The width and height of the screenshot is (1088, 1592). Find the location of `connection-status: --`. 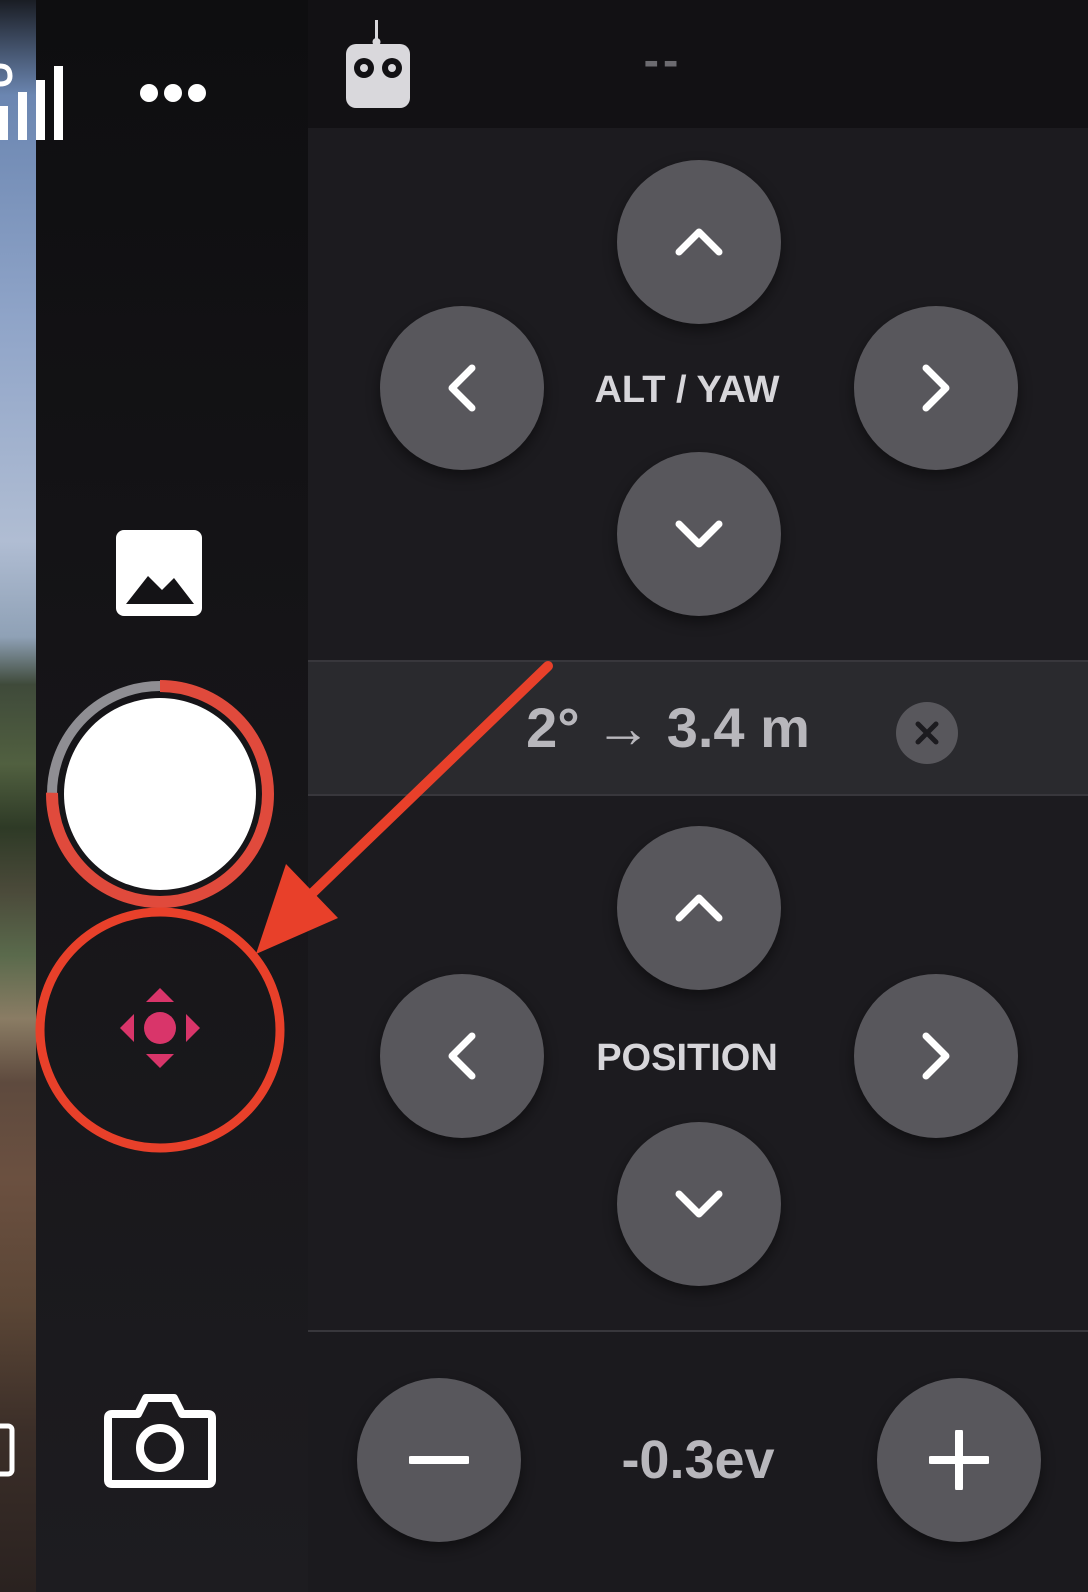

connection-status: -- is located at coordinates (663, 60).